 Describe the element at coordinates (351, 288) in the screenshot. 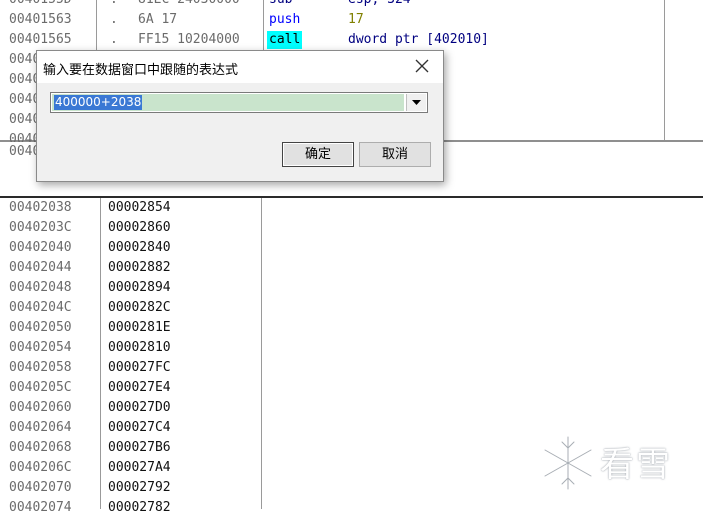

I see `dump-row: 00402048 00002894` at that location.